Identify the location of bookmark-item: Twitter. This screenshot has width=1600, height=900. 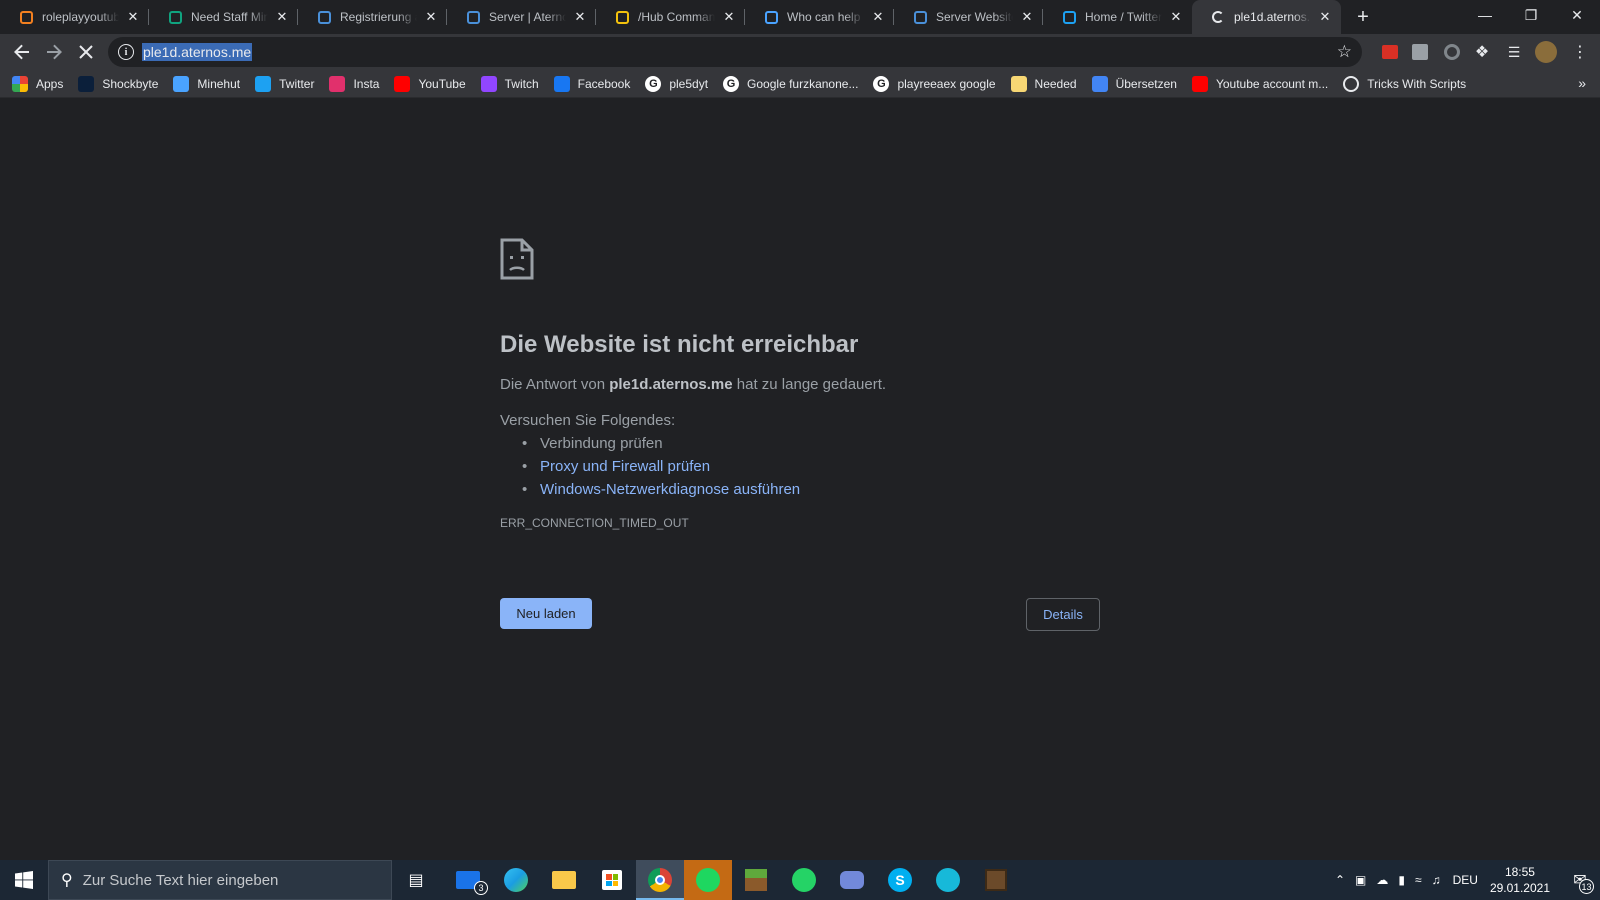
(285, 83).